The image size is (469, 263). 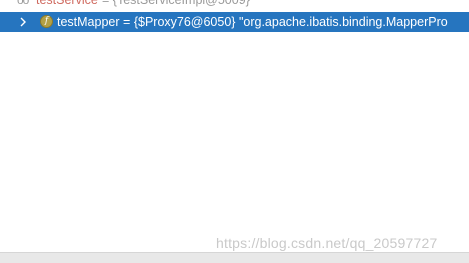 I want to click on object-description: "org.apache.ibatis.binding.MapperPro, so click(x=343, y=22).